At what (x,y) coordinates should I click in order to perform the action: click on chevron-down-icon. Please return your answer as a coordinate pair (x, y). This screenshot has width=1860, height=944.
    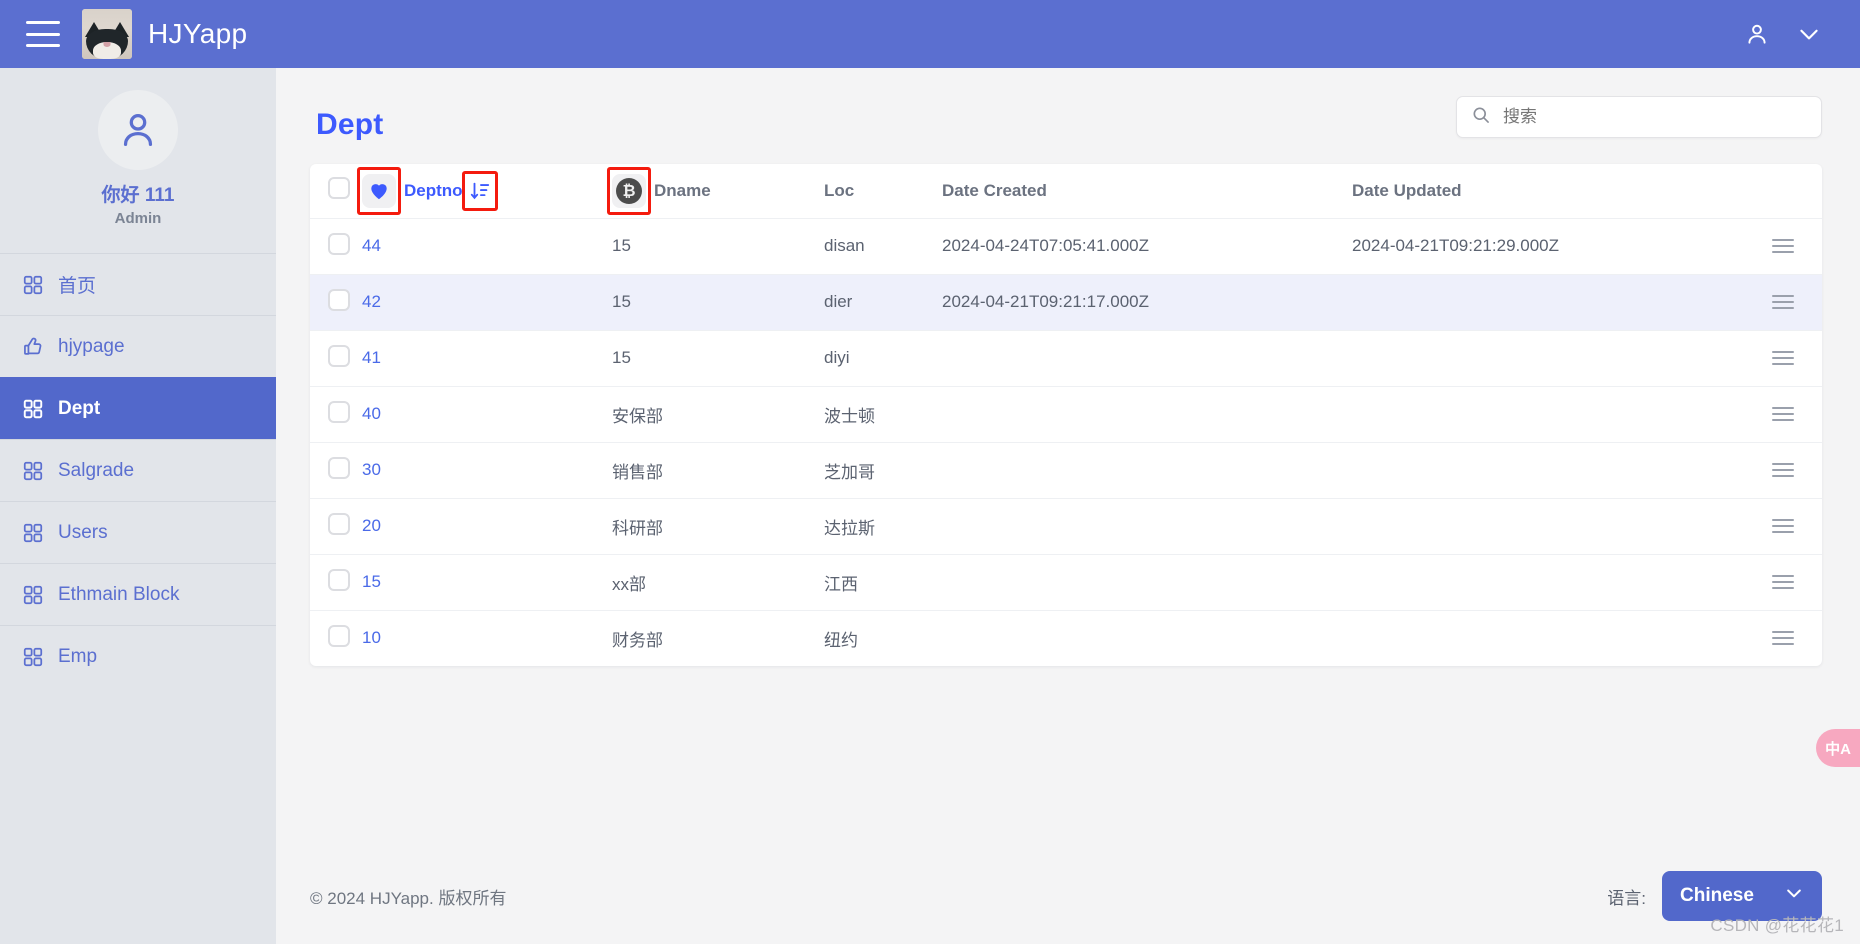
    Looking at the image, I should click on (1794, 896).